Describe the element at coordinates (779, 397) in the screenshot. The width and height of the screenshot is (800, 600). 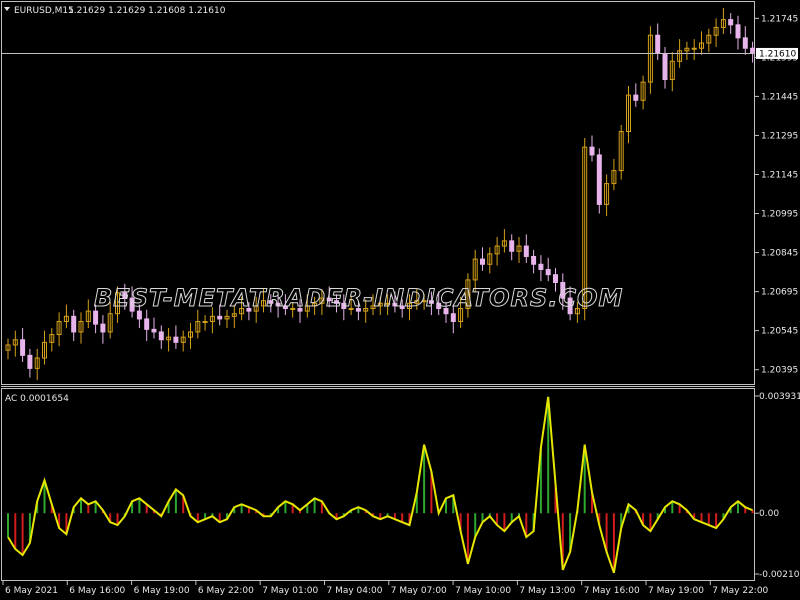
I see `indicator-tick-label: 0.0039311` at that location.